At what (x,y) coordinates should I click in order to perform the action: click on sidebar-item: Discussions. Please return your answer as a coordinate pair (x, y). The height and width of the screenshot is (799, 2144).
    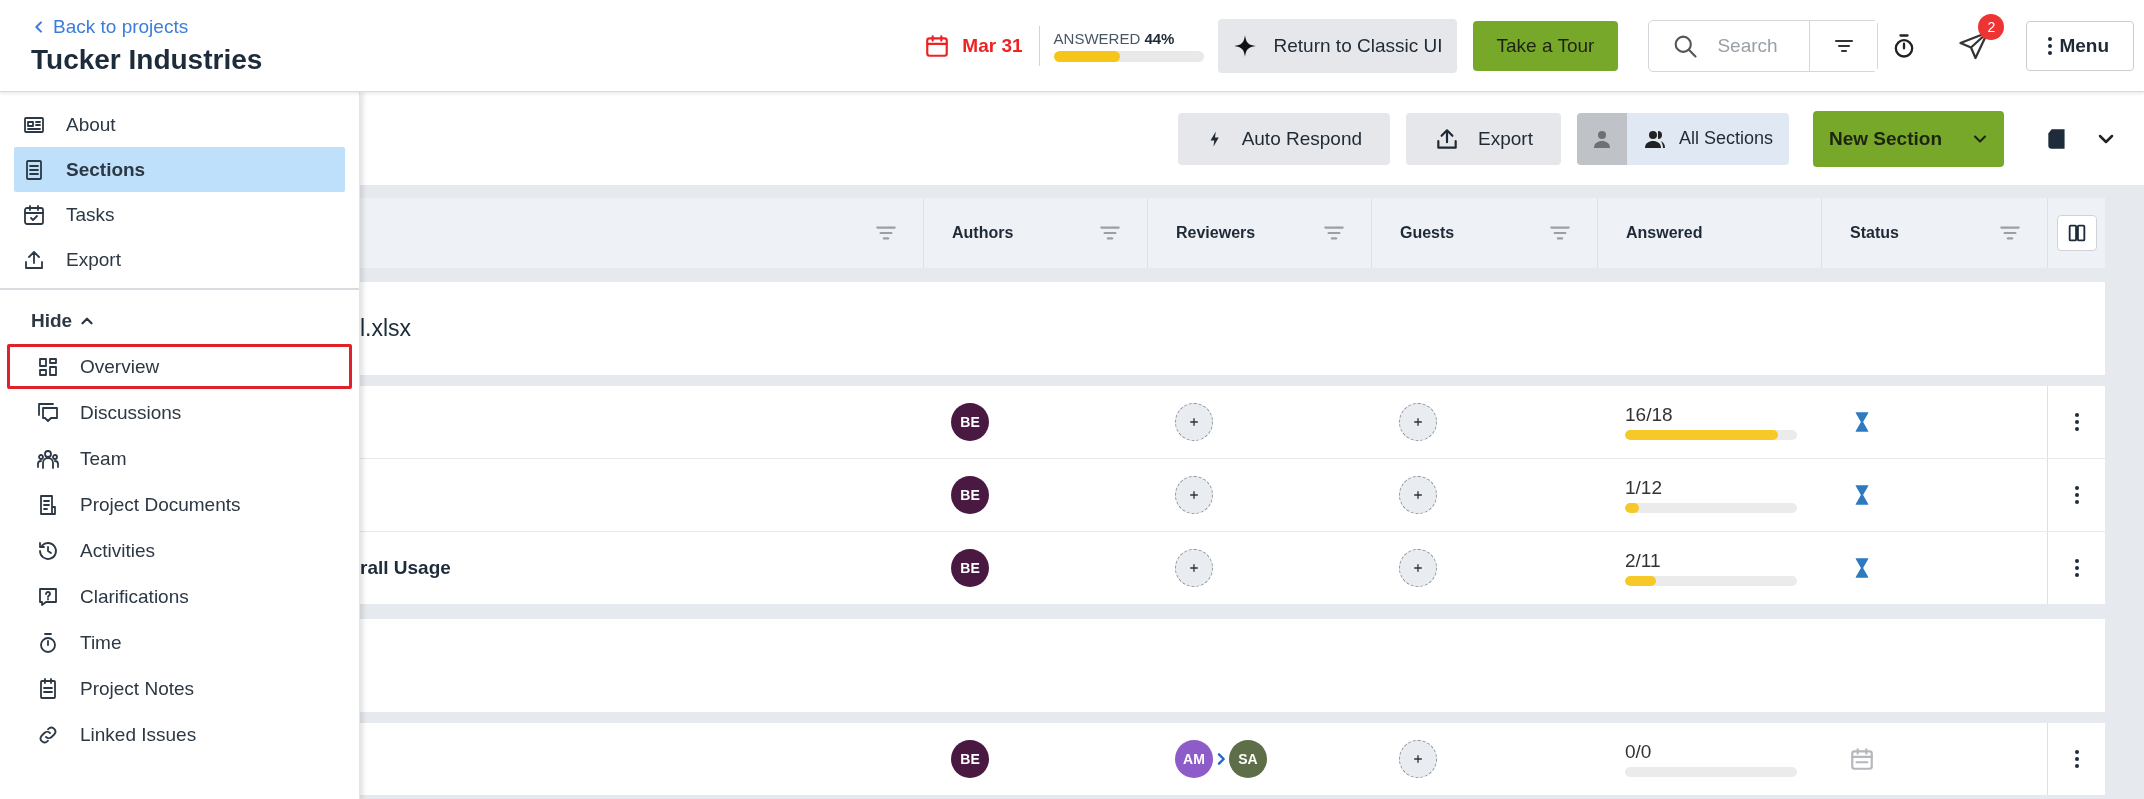
    Looking at the image, I should click on (179, 412).